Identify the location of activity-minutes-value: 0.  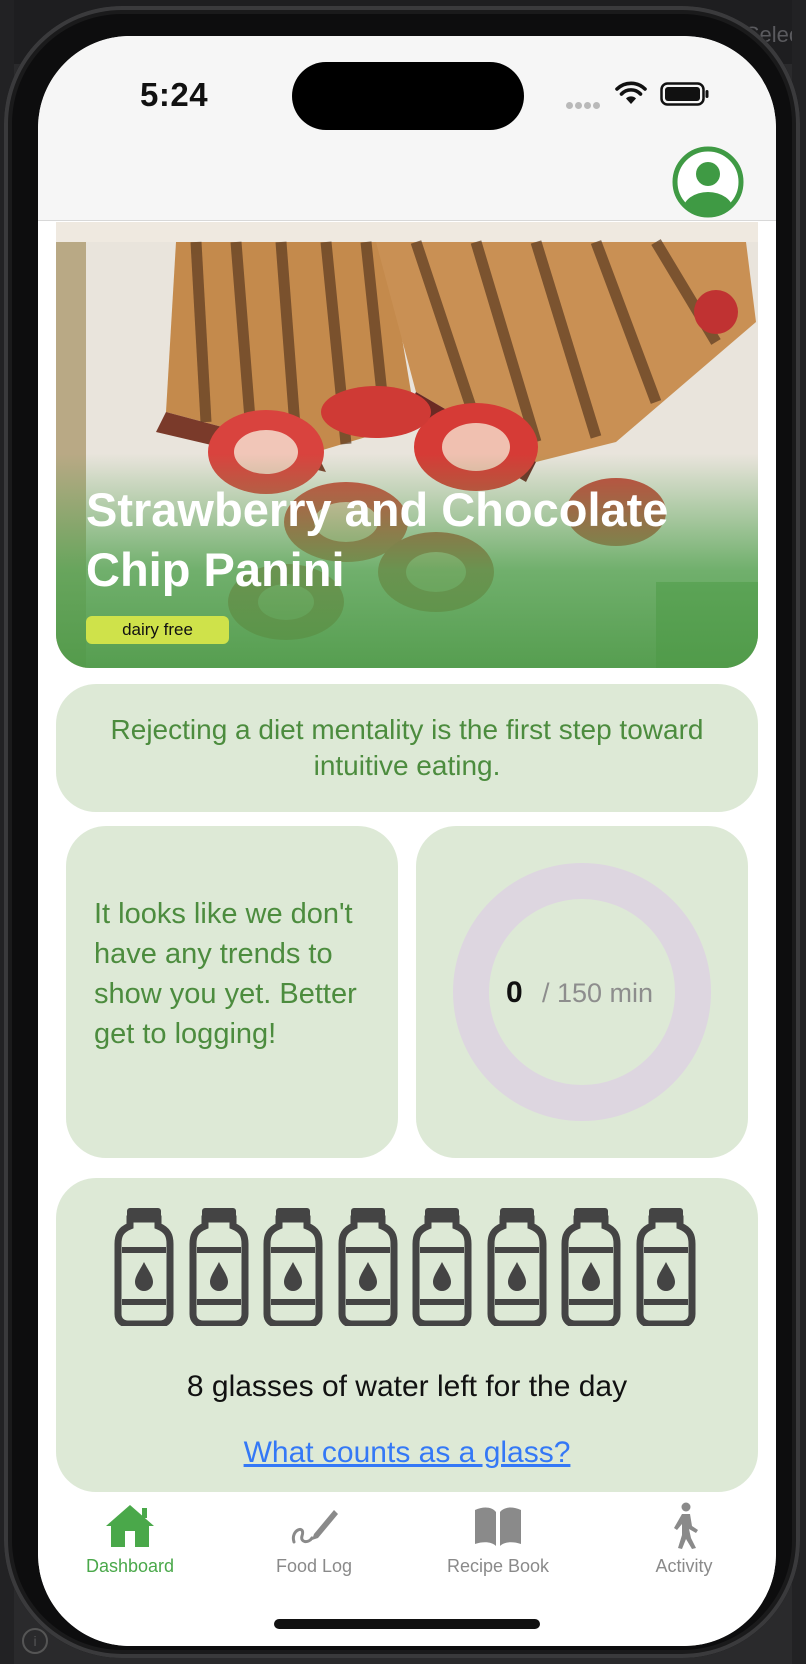
(514, 992).